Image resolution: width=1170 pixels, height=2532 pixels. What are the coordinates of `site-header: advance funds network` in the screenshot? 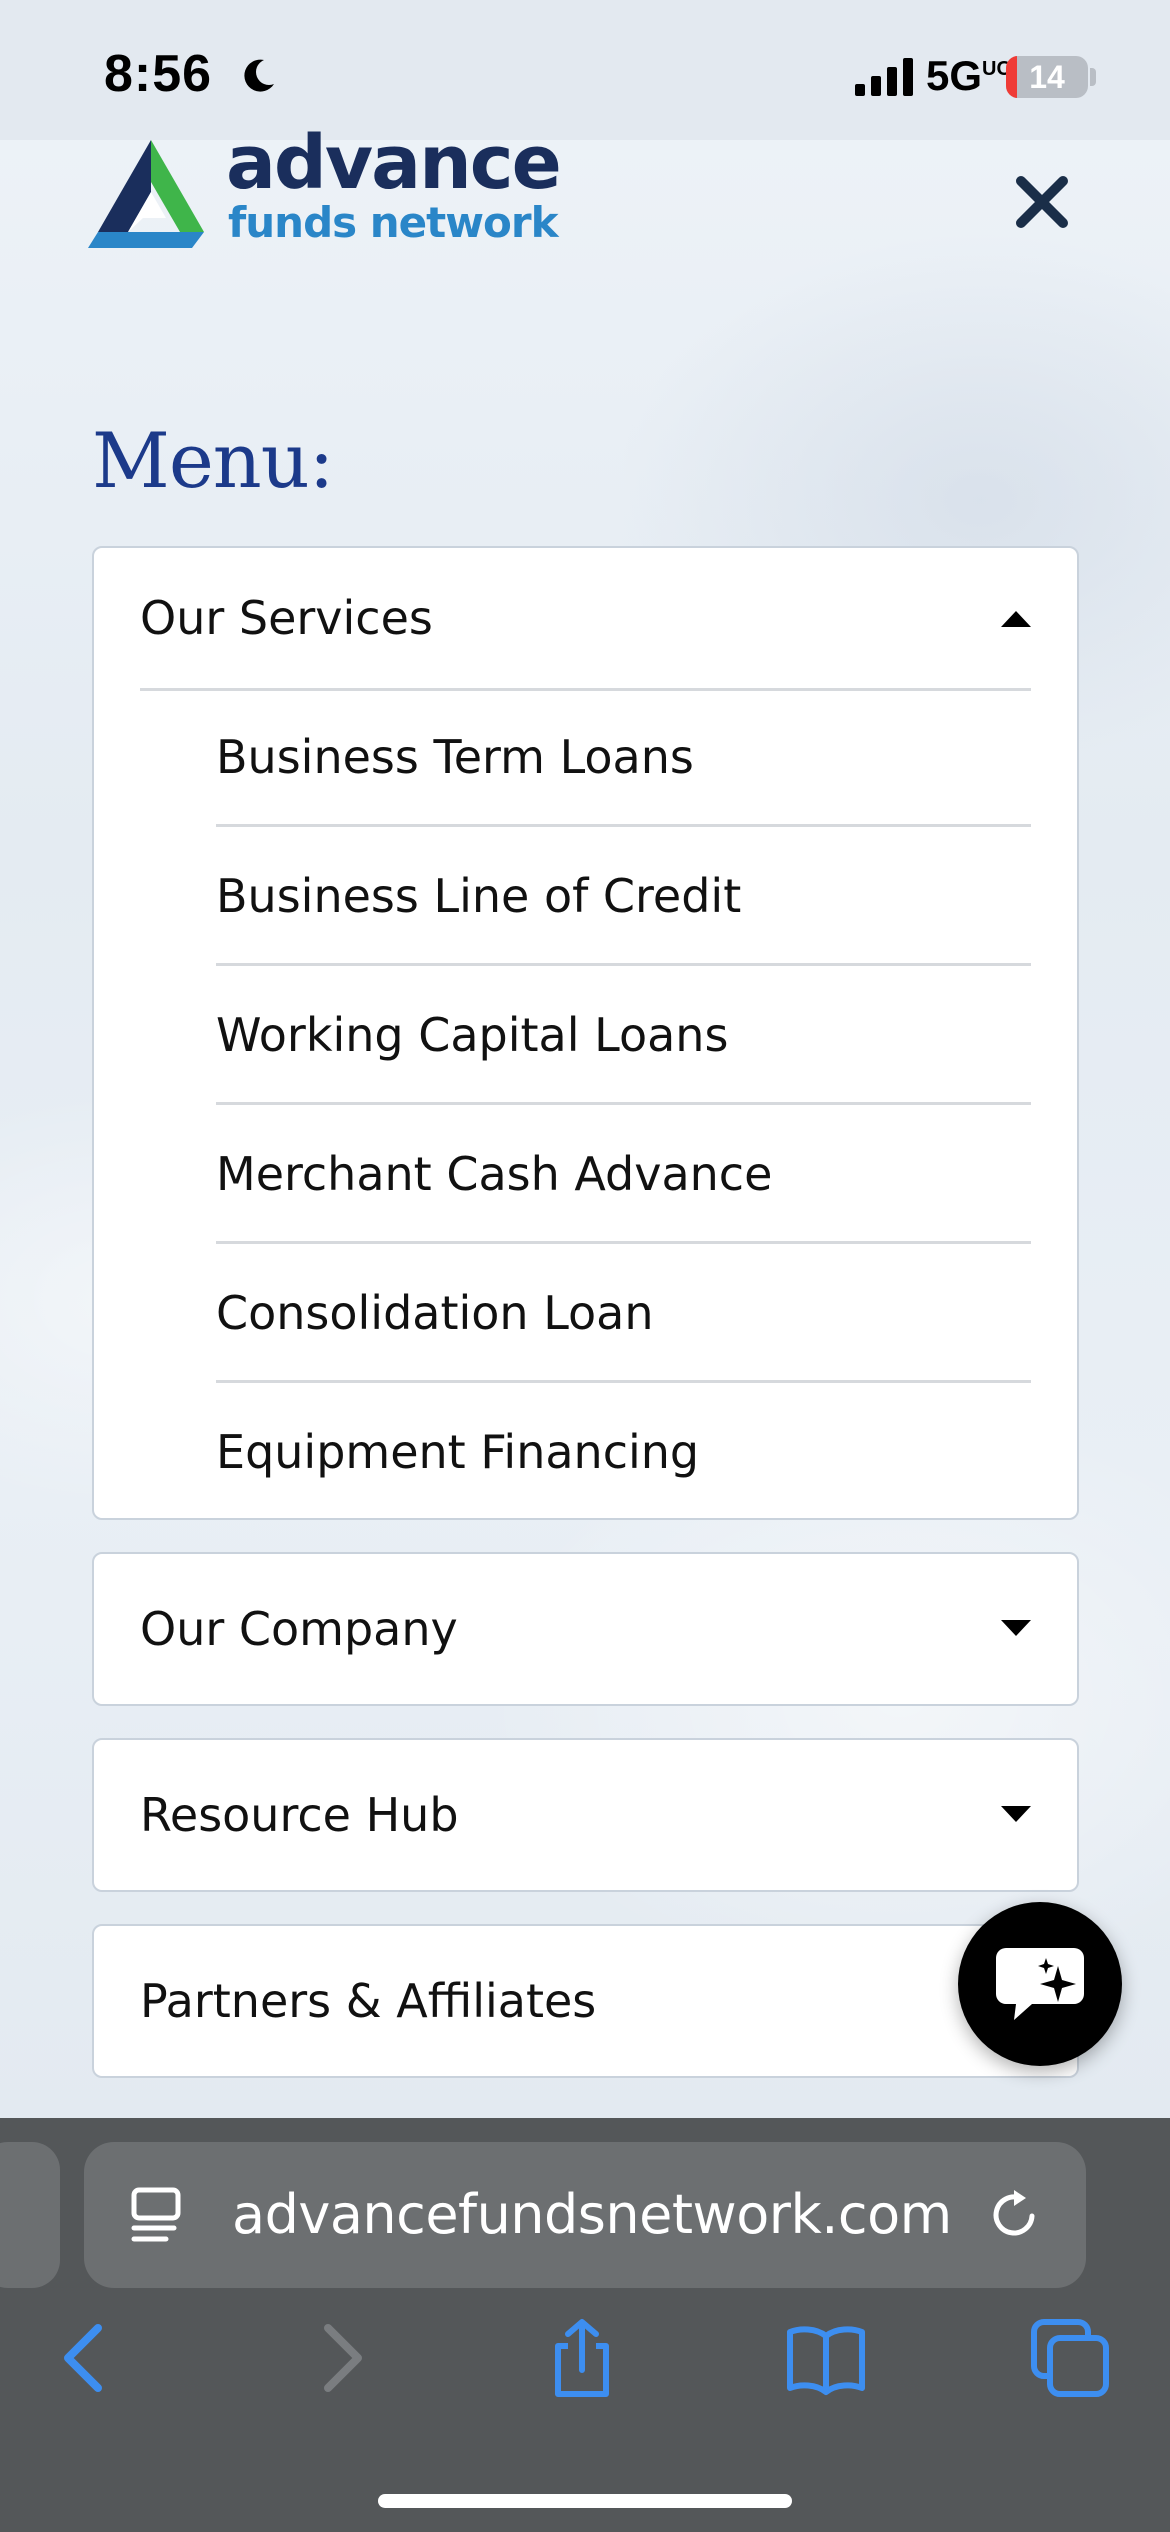 It's located at (585, 208).